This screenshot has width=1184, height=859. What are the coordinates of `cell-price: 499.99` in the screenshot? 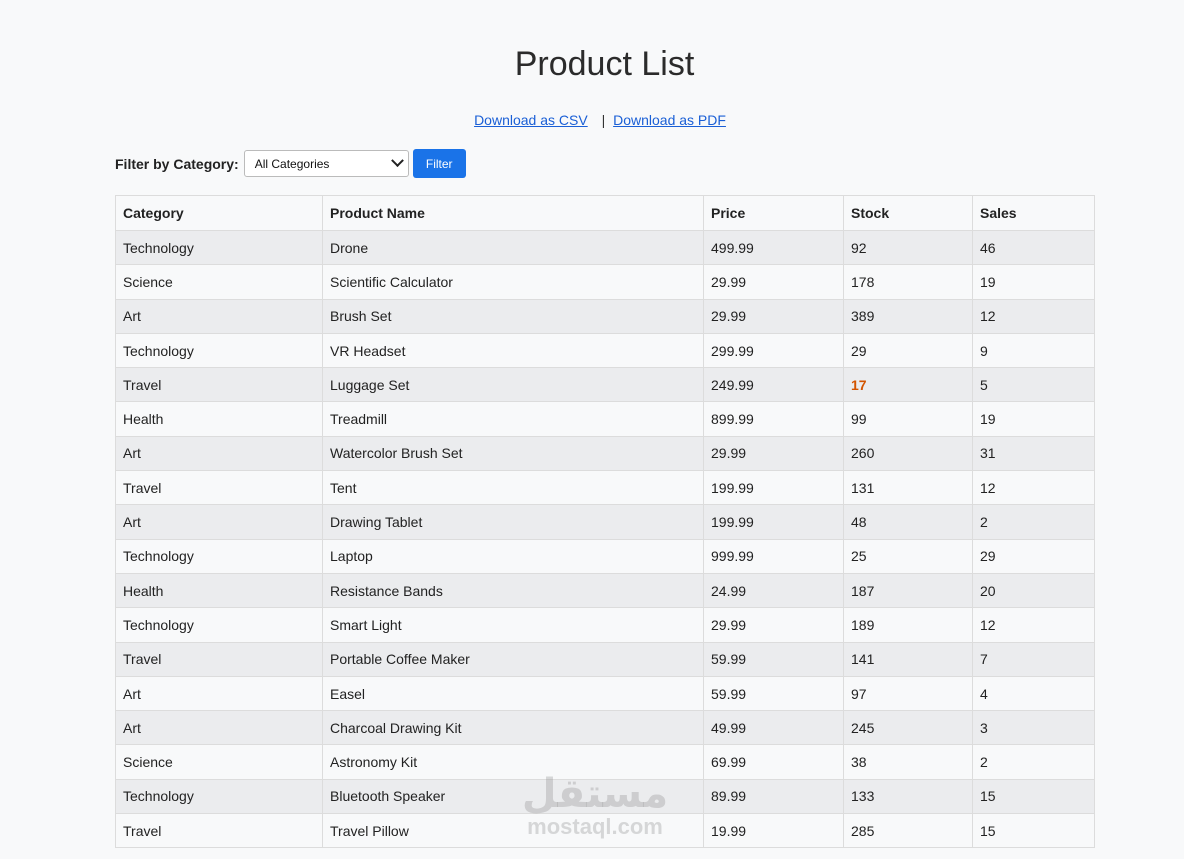 It's located at (773, 247).